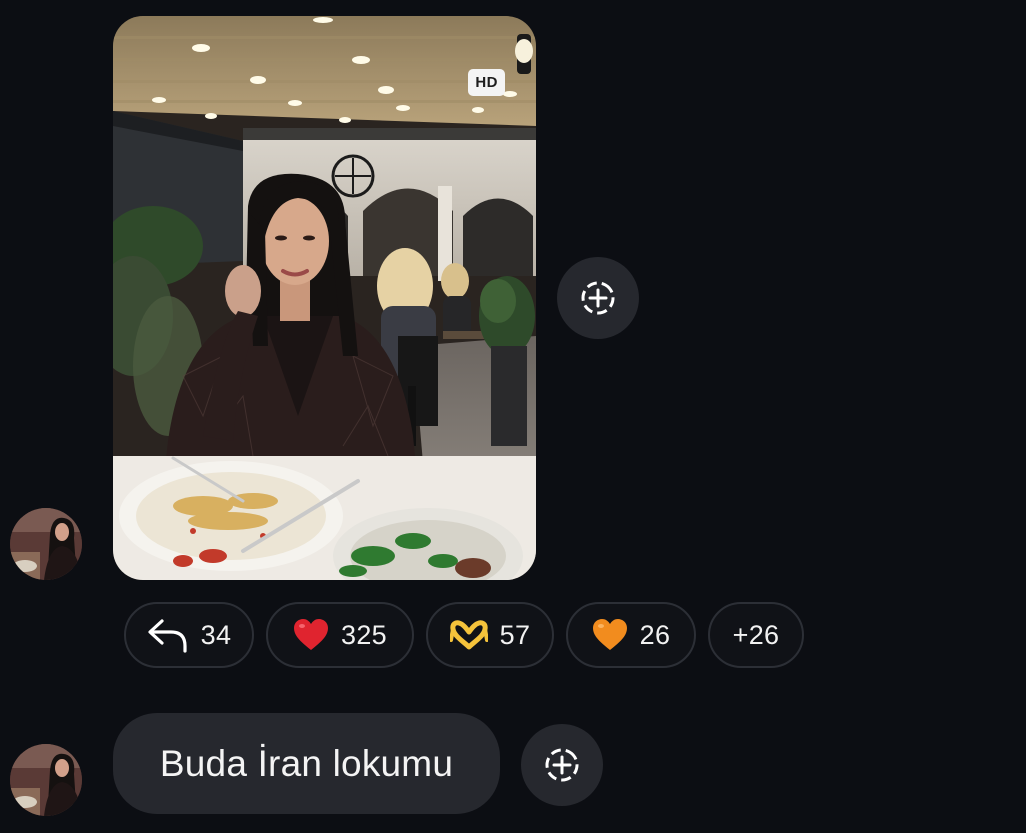 The width and height of the screenshot is (1026, 833). Describe the element at coordinates (468, 635) in the screenshot. I see `heart-hands-icon` at that location.